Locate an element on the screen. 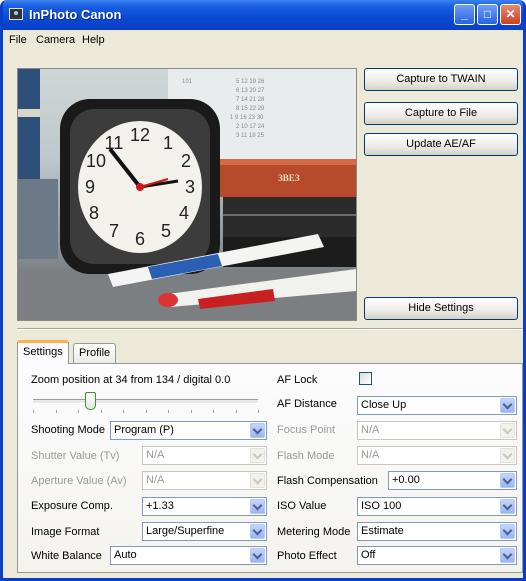 Image resolution: width=526 pixels, height=581 pixels. iso-value-select: ISO 100 is located at coordinates (437, 506).